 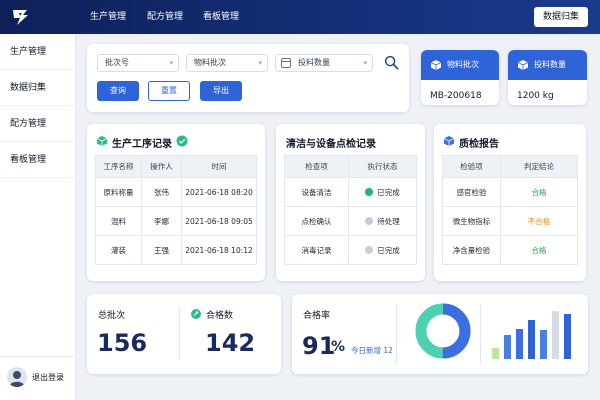 I want to click on table-row: 点检确认 待处理, so click(x=350, y=221).